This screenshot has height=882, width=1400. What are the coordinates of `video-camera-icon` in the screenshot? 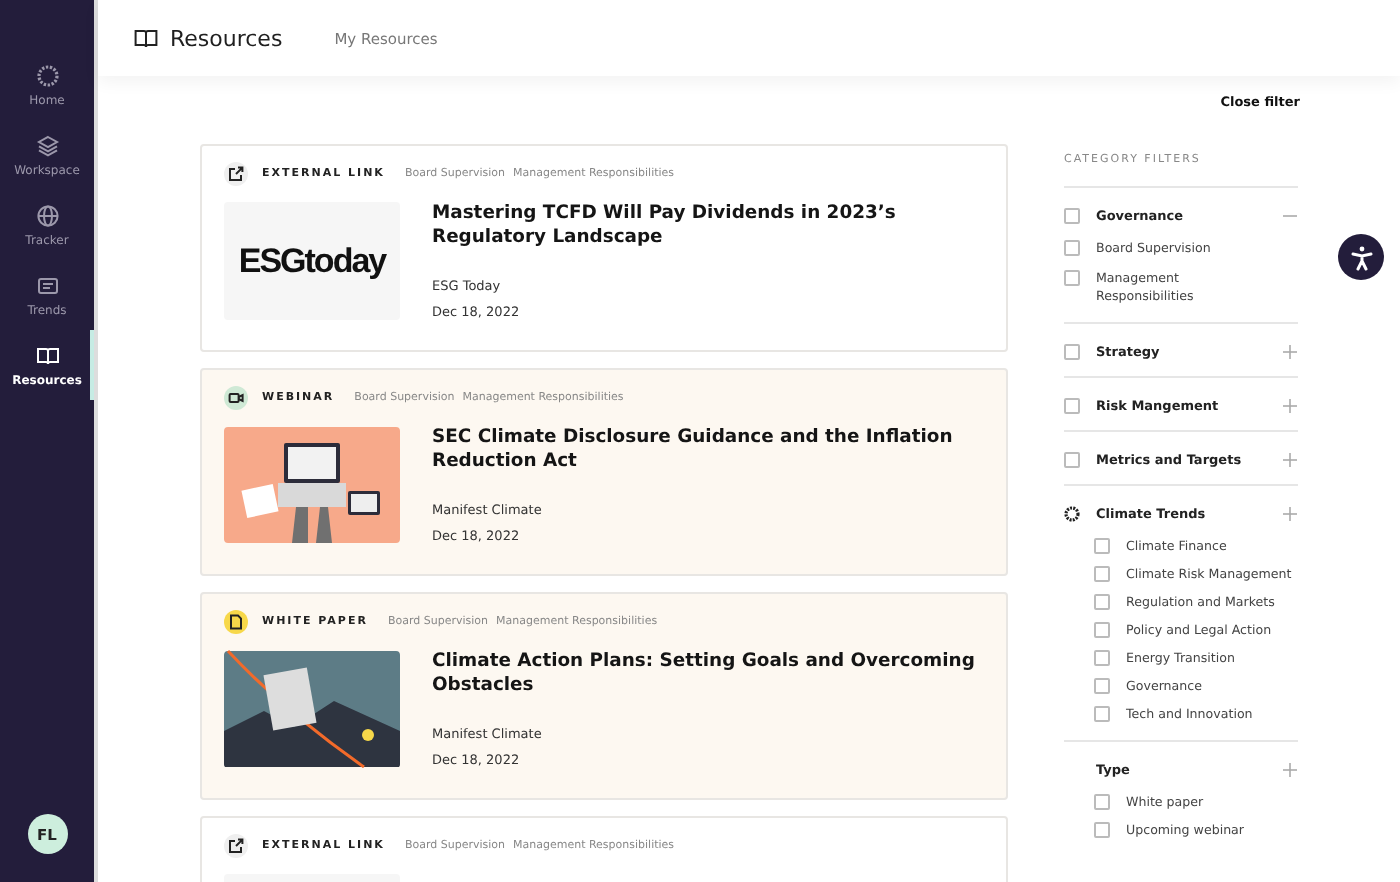 It's located at (236, 398).